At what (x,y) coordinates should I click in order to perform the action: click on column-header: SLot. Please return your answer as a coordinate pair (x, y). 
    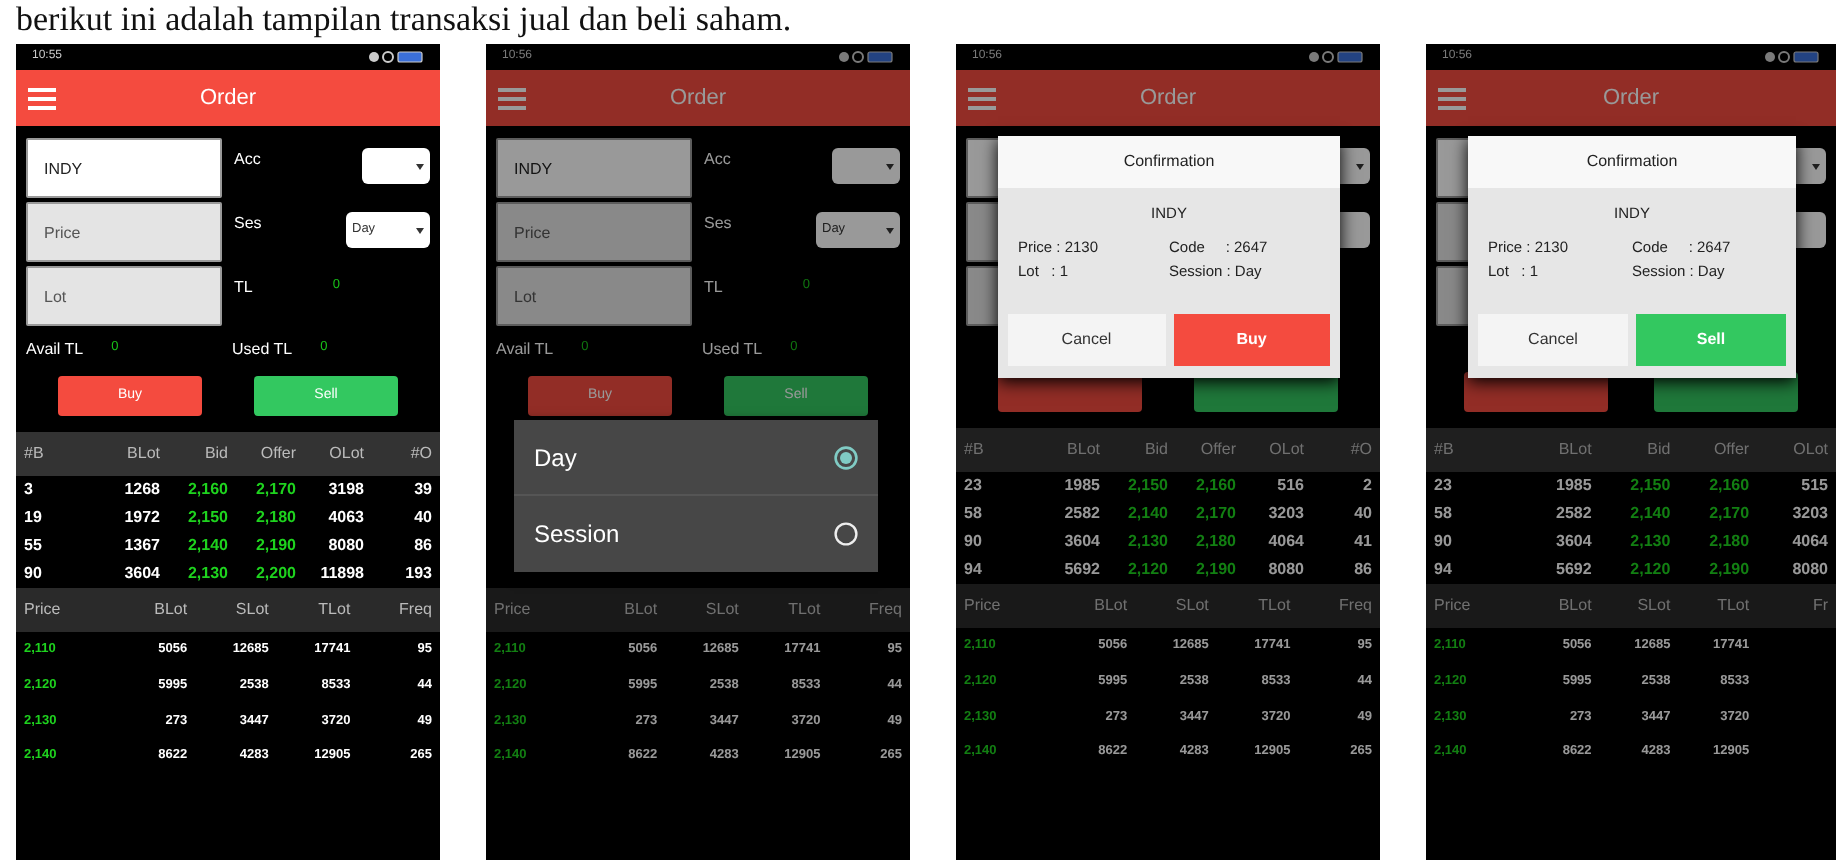
    Looking at the image, I should click on (251, 610).